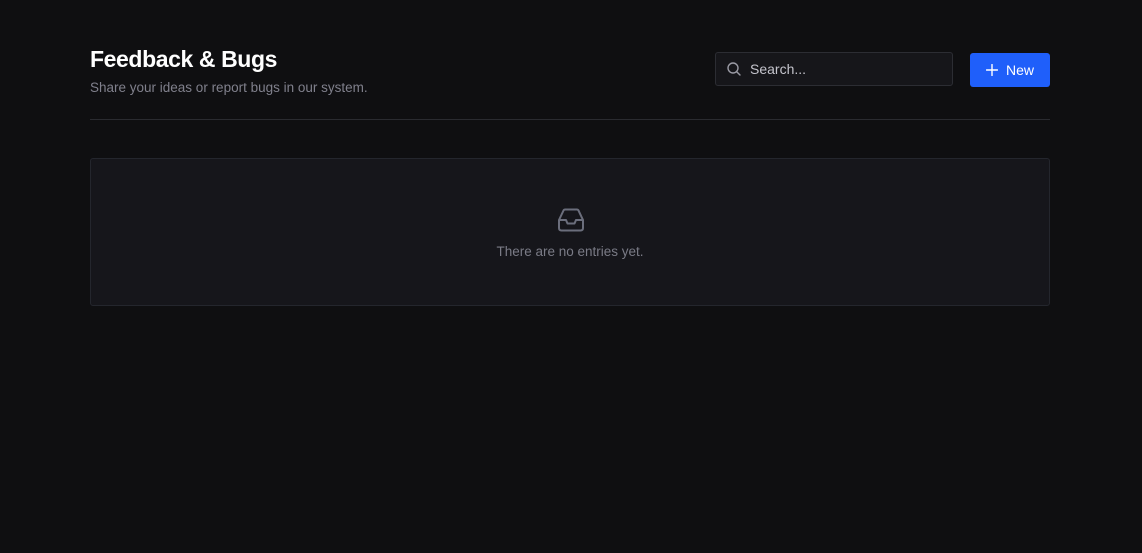 Image resolution: width=1142 pixels, height=553 pixels. What do you see at coordinates (847, 69) in the screenshot?
I see `search-input` at bounding box center [847, 69].